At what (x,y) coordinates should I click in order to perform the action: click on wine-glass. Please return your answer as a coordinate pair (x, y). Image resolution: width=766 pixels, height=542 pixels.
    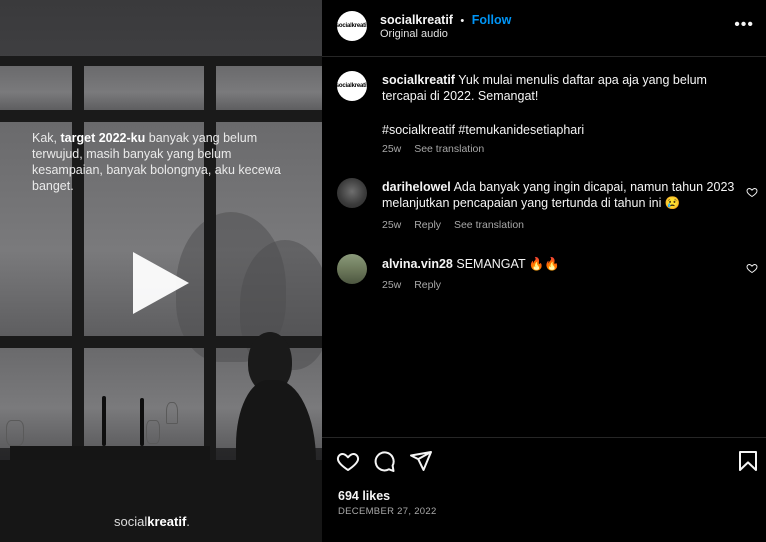
    Looking at the image, I should click on (172, 413).